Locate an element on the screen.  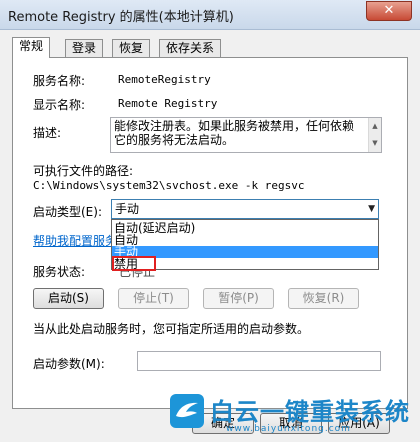
description-label: 描述: is located at coordinates (47, 133).